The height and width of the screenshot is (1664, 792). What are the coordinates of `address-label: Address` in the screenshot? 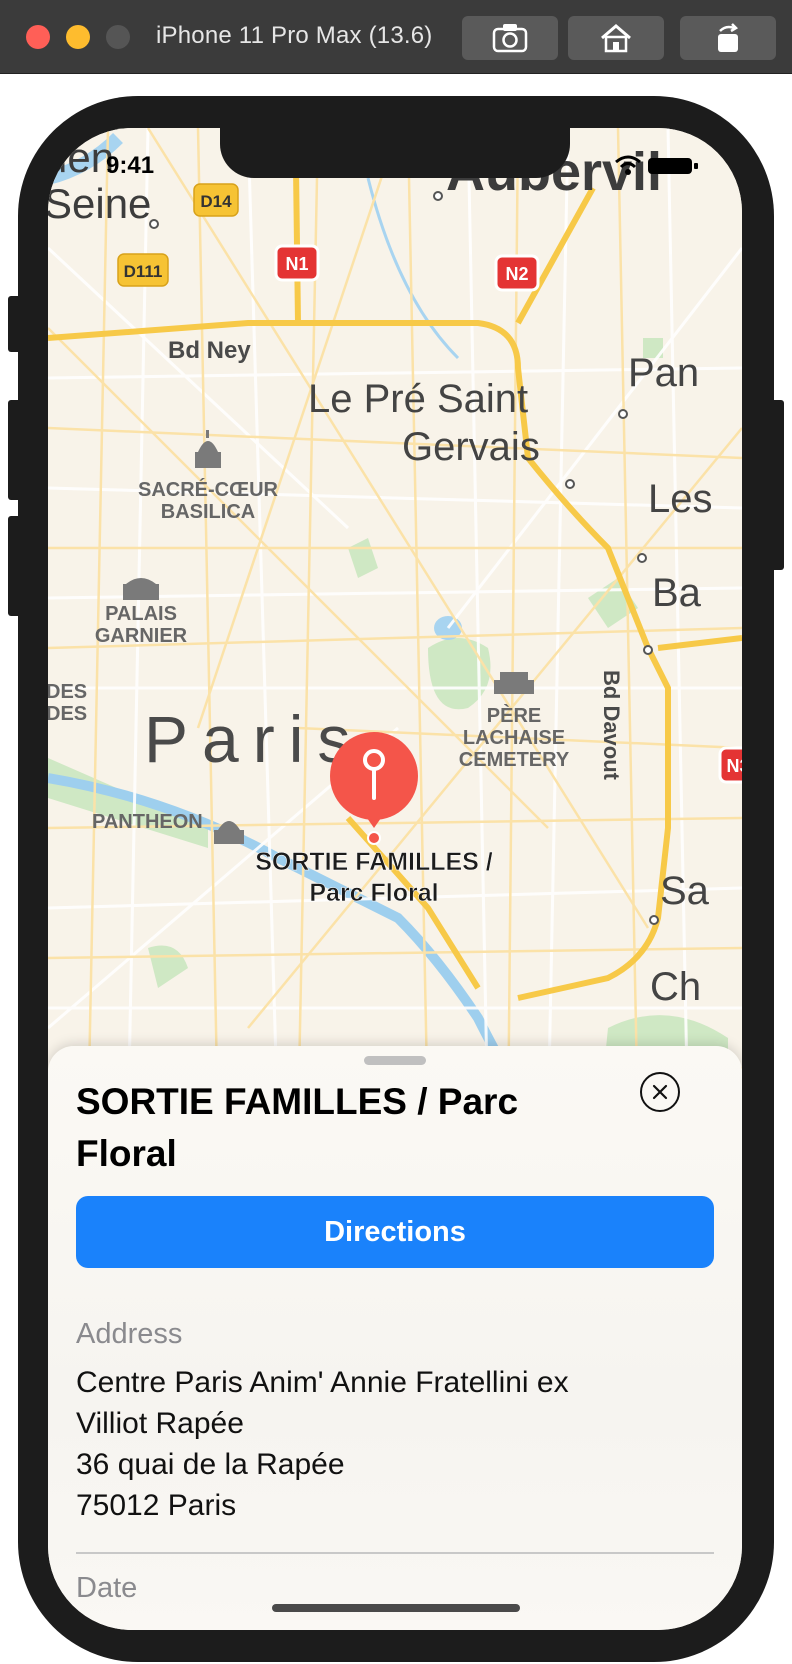 It's located at (129, 1334).